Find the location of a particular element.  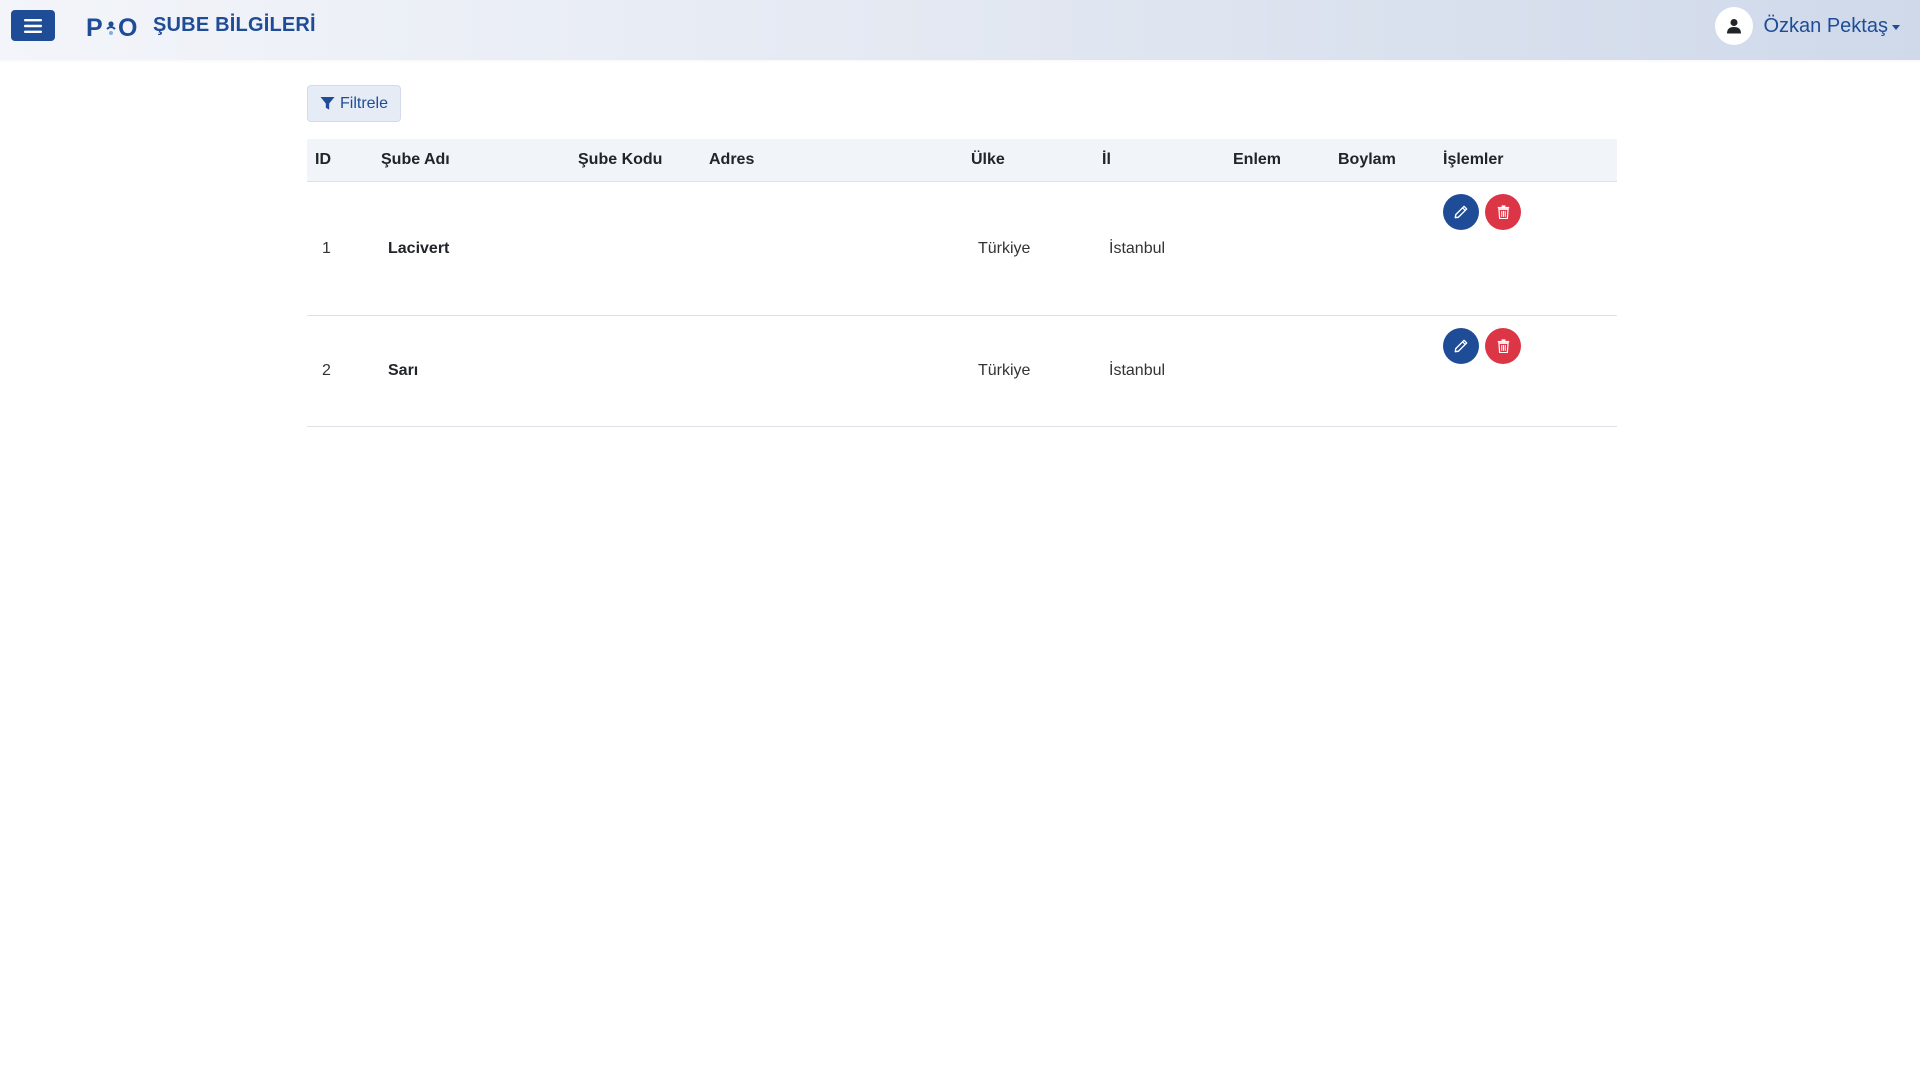

filter-icon is located at coordinates (327, 103).